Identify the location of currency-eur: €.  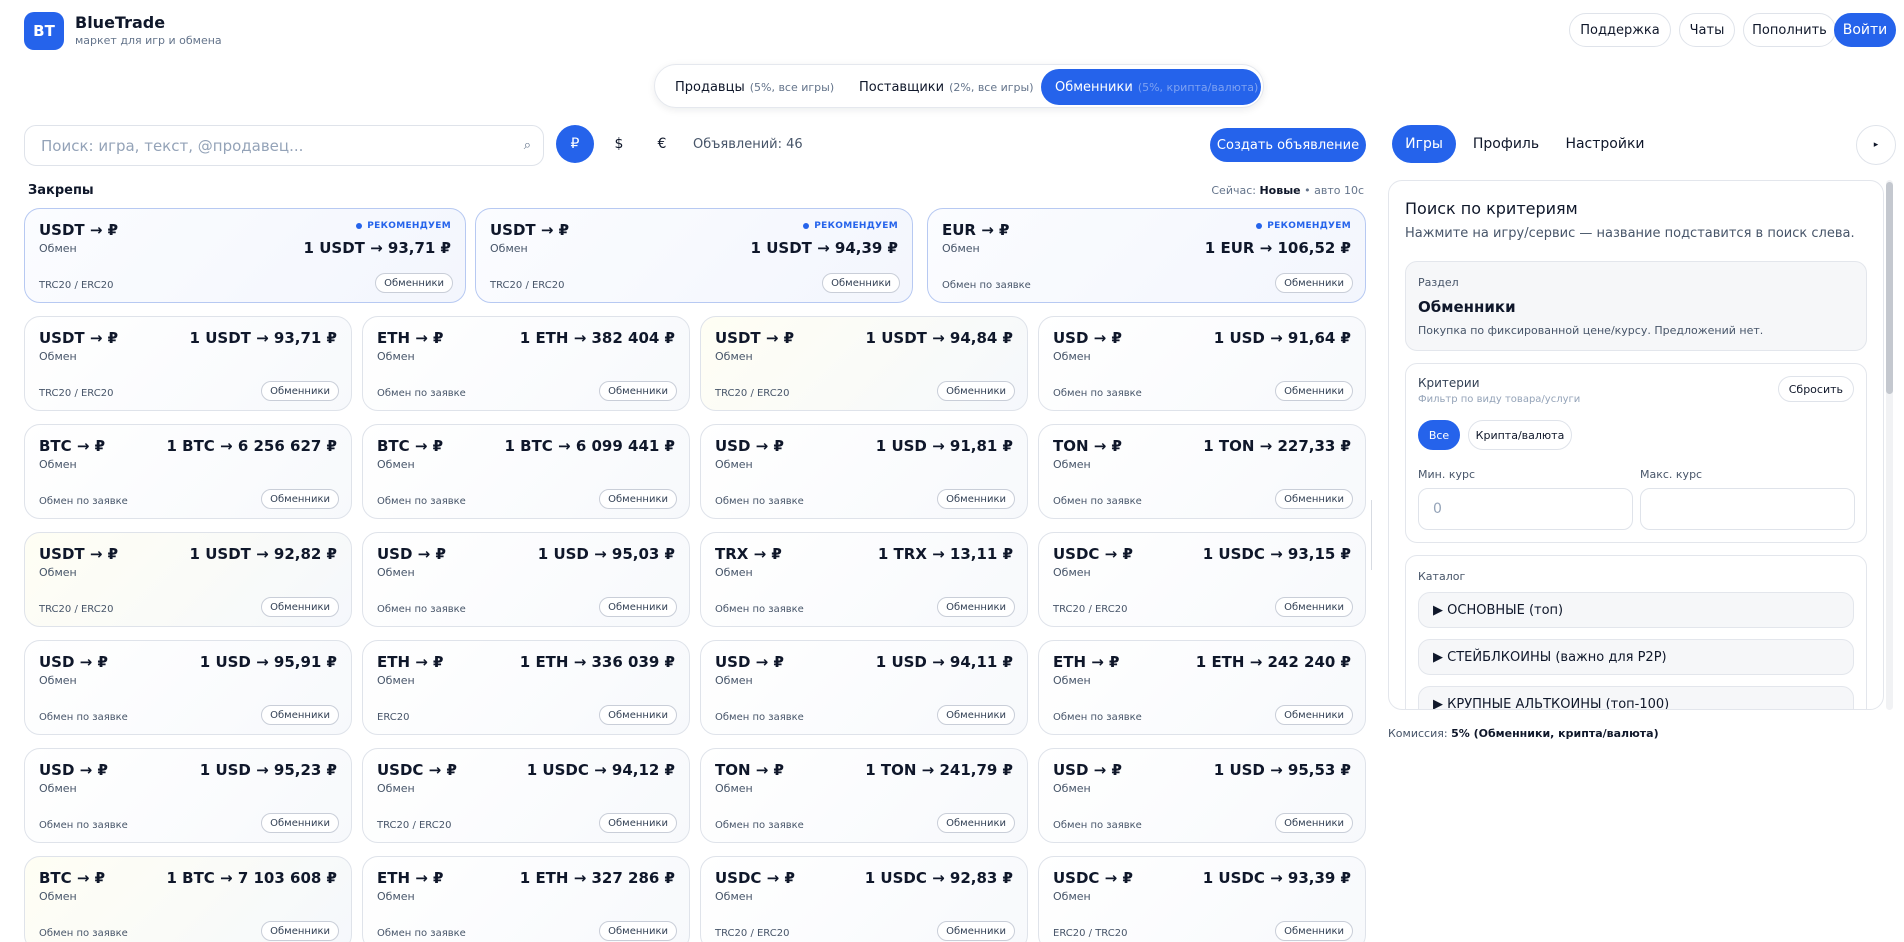
(662, 144).